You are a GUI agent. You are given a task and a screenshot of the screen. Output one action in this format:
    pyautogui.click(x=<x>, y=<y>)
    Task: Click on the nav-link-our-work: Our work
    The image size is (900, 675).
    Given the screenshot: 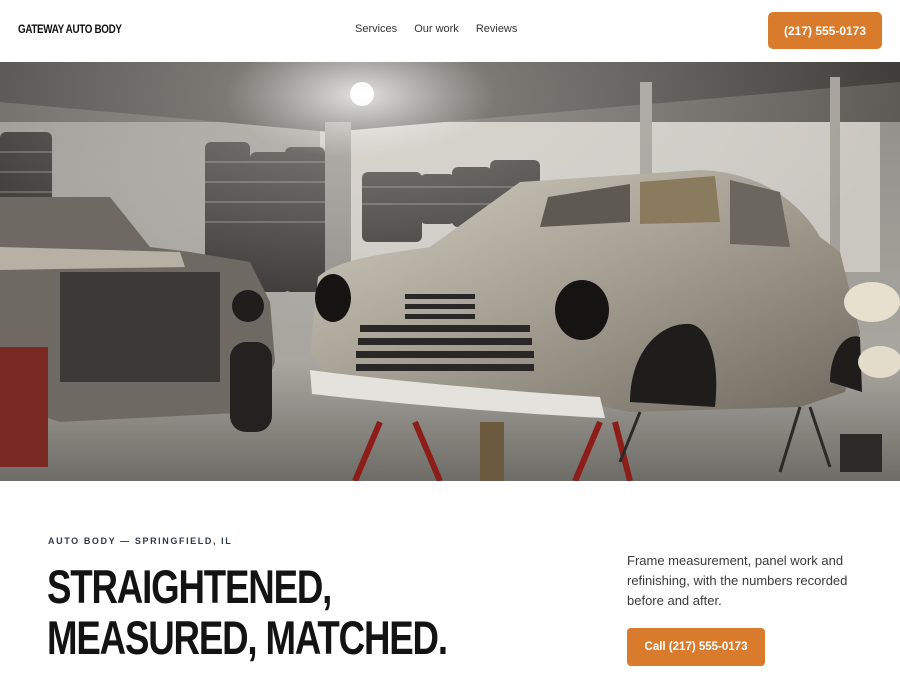 What is the action you would take?
    pyautogui.click(x=436, y=29)
    